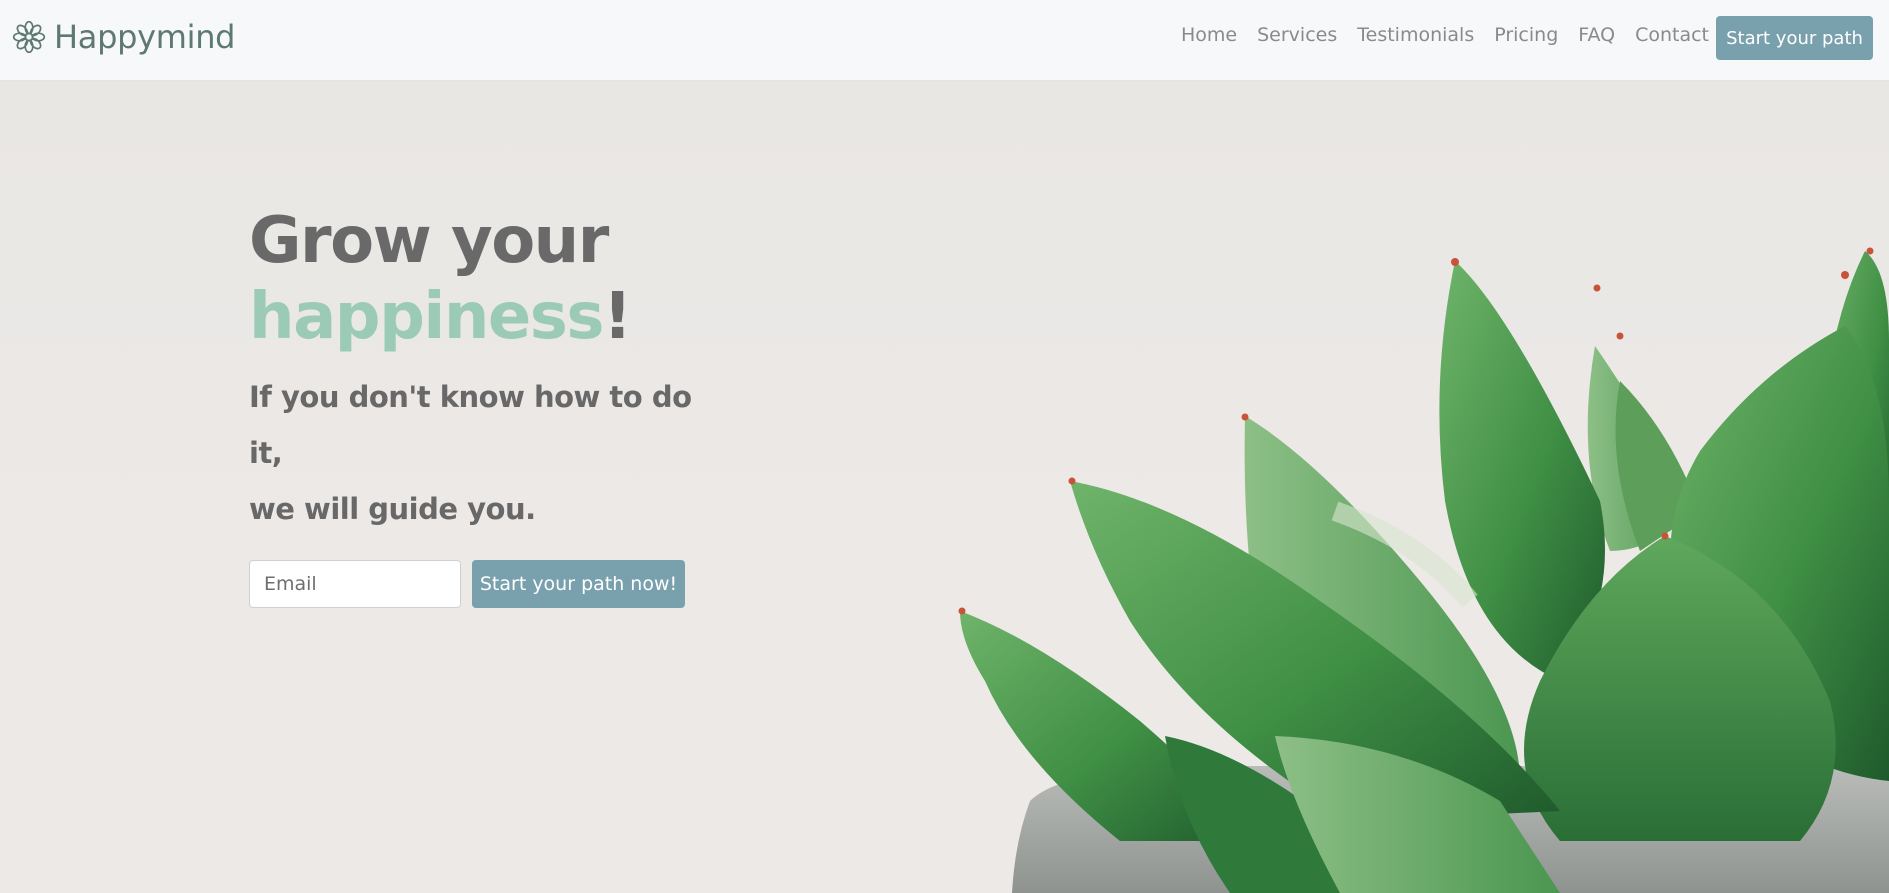 The width and height of the screenshot is (1889, 893). I want to click on start-path-now-button: Start your path now!, so click(578, 584).